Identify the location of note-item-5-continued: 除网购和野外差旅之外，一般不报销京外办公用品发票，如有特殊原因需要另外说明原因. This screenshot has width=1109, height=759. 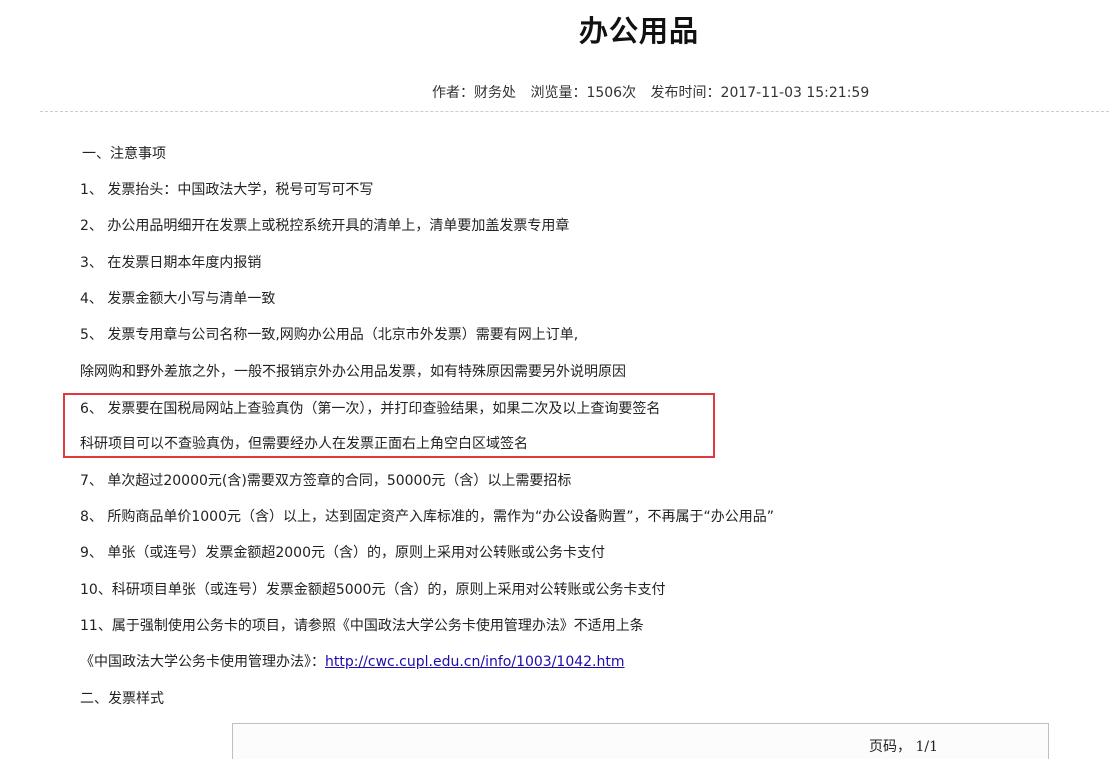
(353, 372).